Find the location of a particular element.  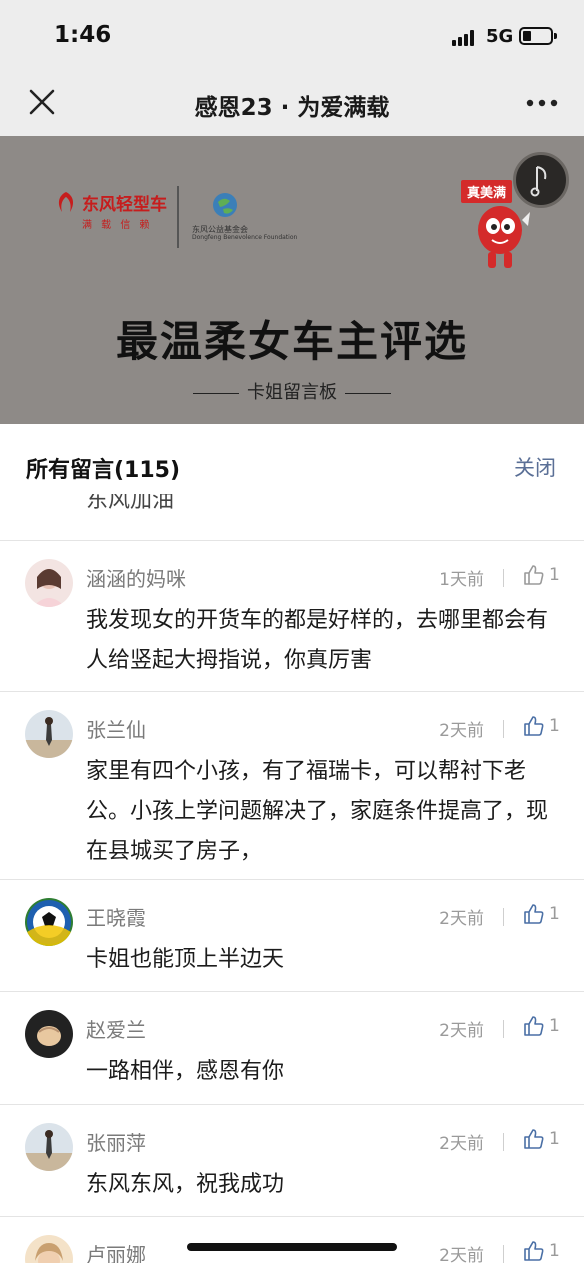

comment-text: 我发现女的开货车的都是好样的，去哪里都会有人给竖起大拇指说，你真厉害 is located at coordinates (317, 640).